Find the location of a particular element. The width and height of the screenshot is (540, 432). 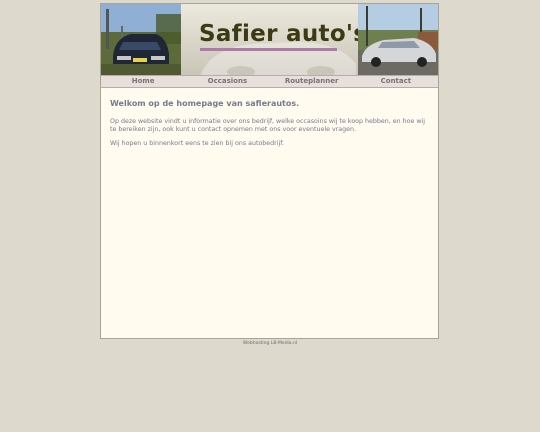

nav-contact: Contact is located at coordinates (396, 81).